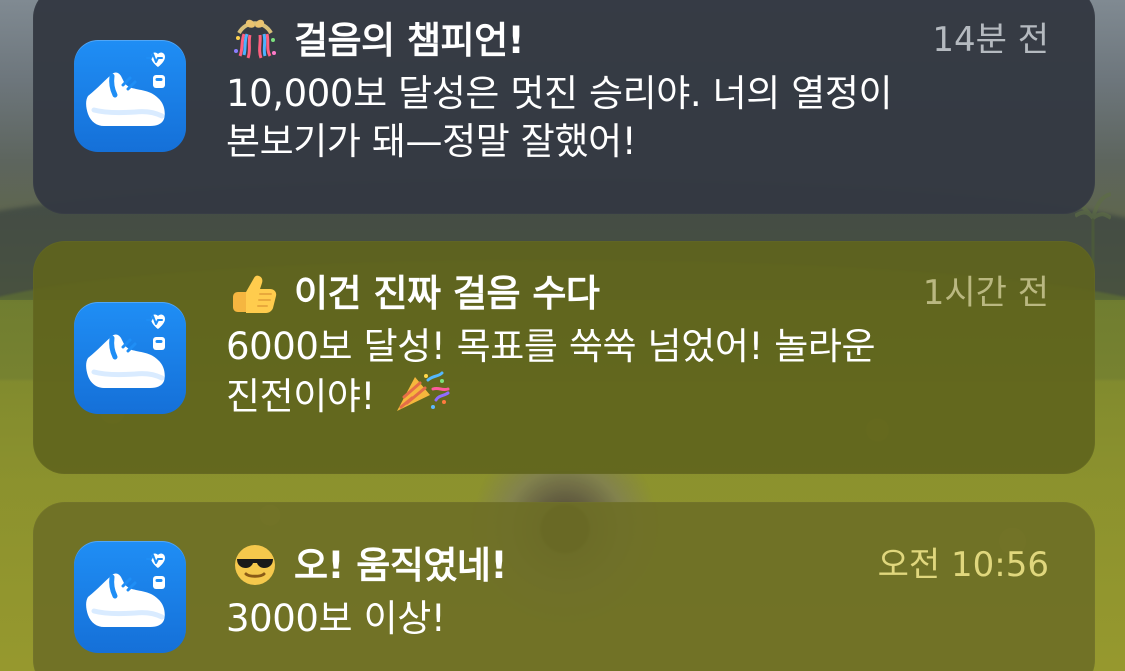  I want to click on notification-header-1: 걸음의 챔피언! 14분 전, so click(637, 40).